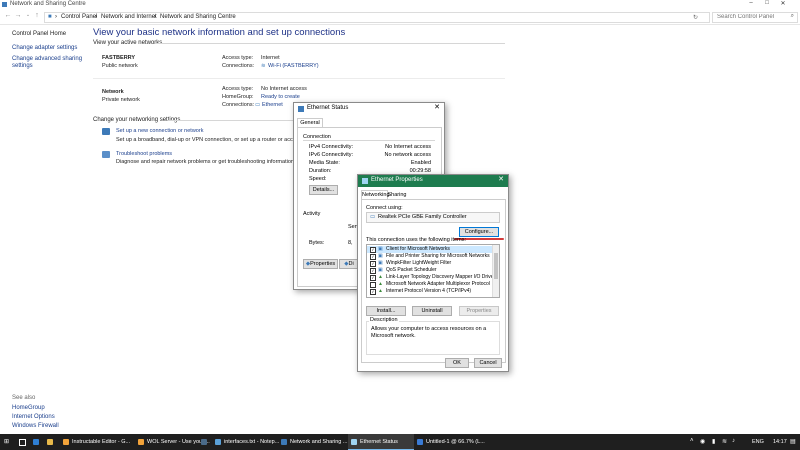 This screenshot has width=800, height=450. I want to click on activity-group-label: Activity, so click(312, 214).